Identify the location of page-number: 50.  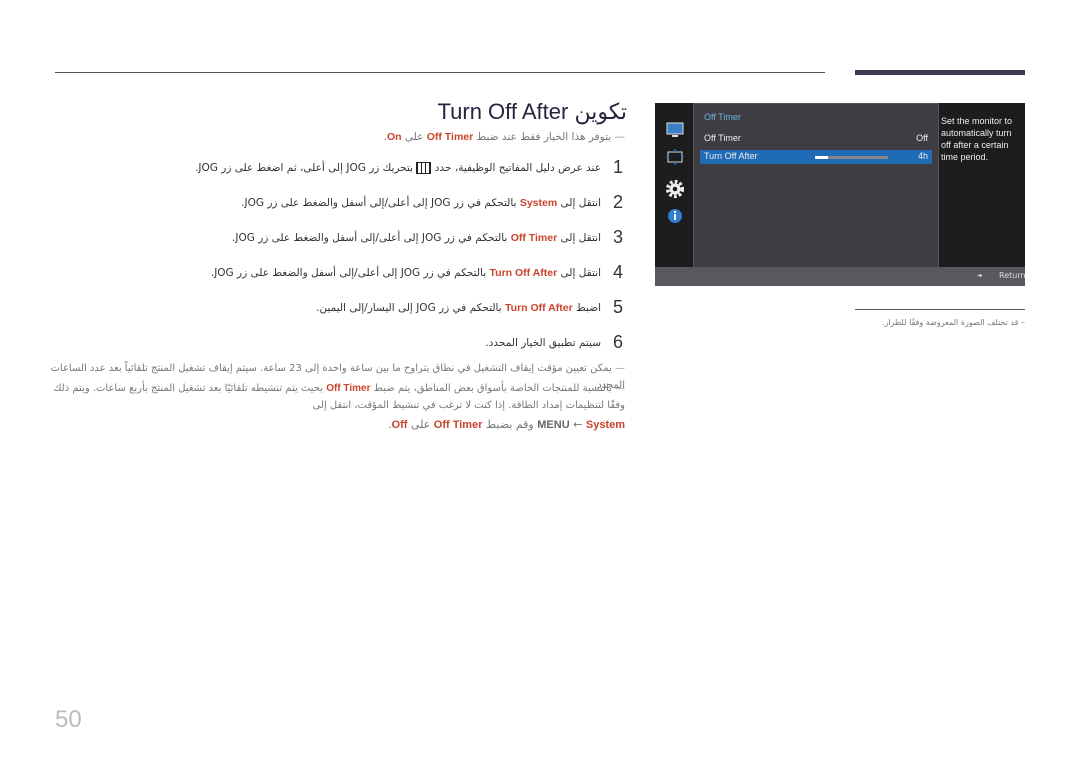
(68, 719).